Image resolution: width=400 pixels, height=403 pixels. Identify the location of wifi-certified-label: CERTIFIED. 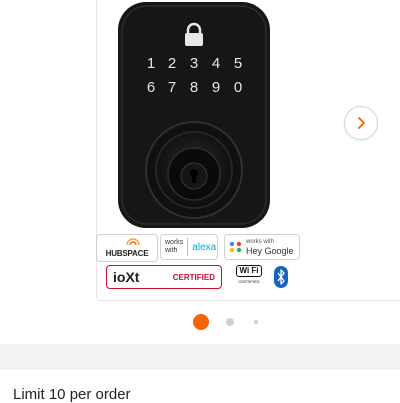
(249, 281).